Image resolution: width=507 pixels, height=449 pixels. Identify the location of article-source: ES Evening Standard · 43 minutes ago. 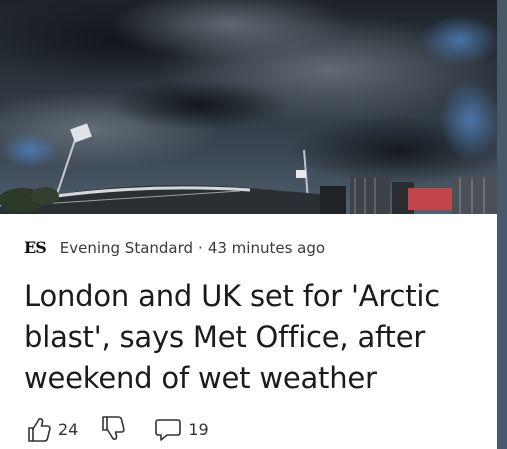
(174, 248).